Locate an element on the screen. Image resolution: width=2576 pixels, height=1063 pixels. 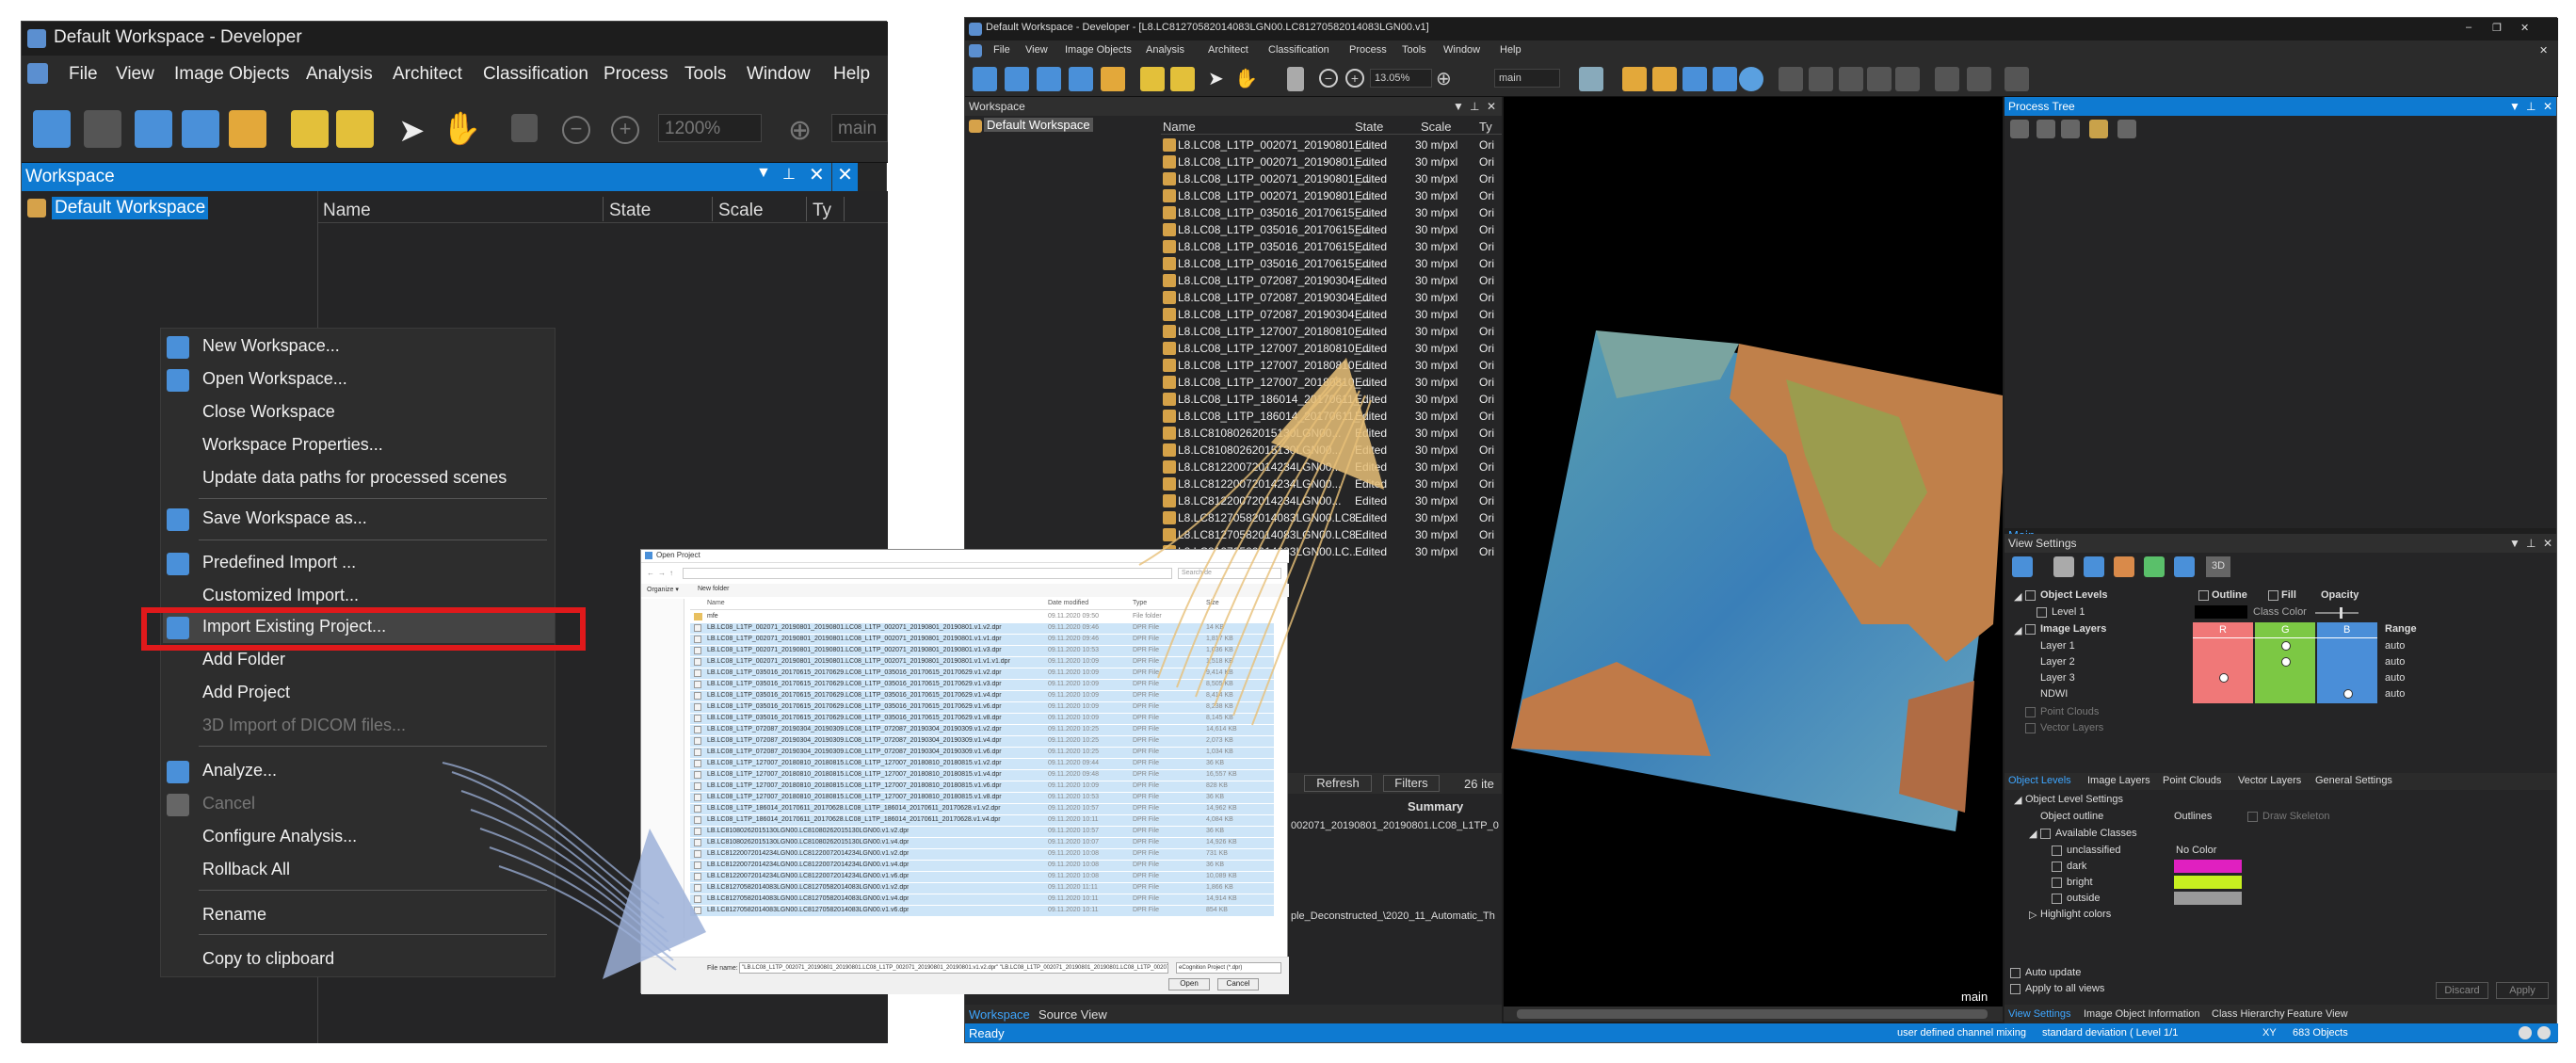
blue-arrow-stroke is located at coordinates (551, 833).